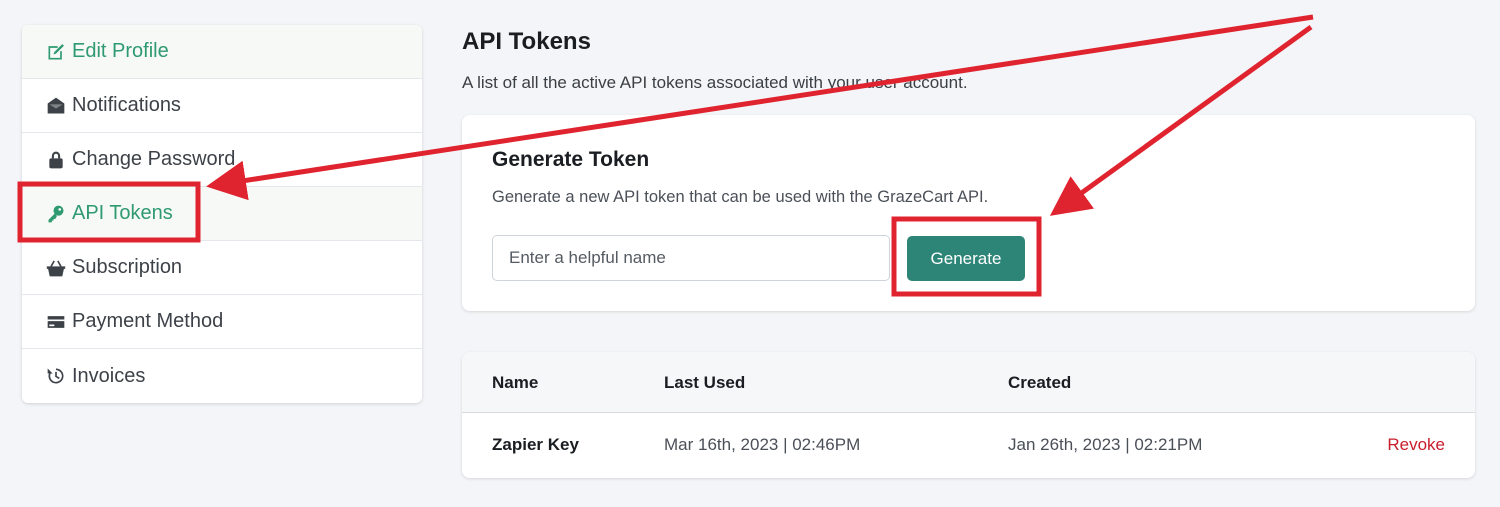 This screenshot has height=507, width=1500. What do you see at coordinates (56, 322) in the screenshot?
I see `credit-card-icon` at bounding box center [56, 322].